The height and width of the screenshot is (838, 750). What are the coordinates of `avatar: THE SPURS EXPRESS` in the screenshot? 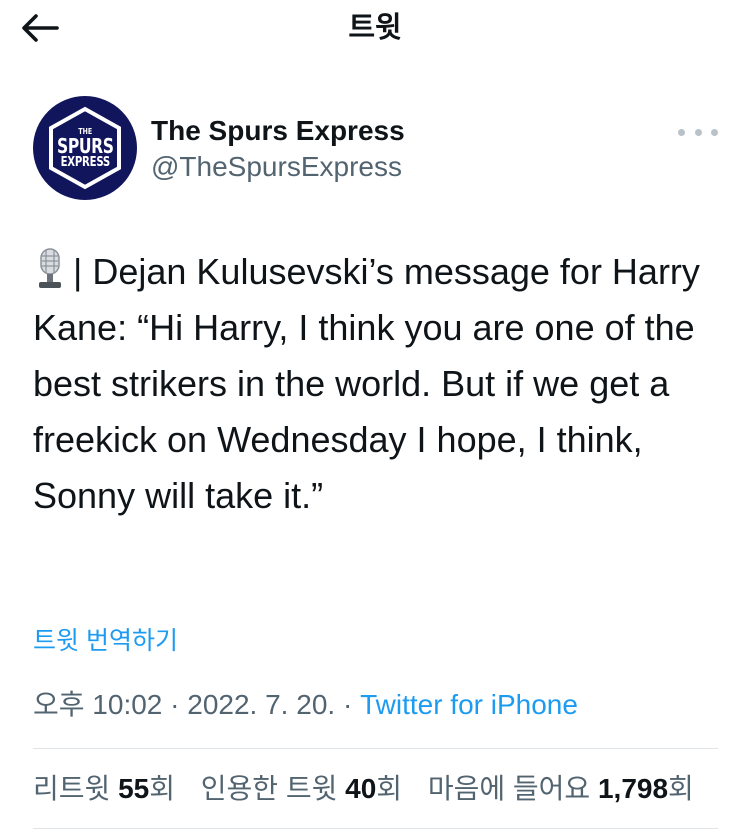 It's located at (85, 148).